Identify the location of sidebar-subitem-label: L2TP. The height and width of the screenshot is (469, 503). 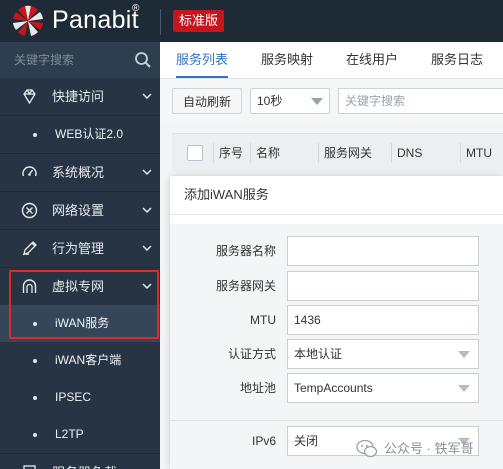
(69, 434).